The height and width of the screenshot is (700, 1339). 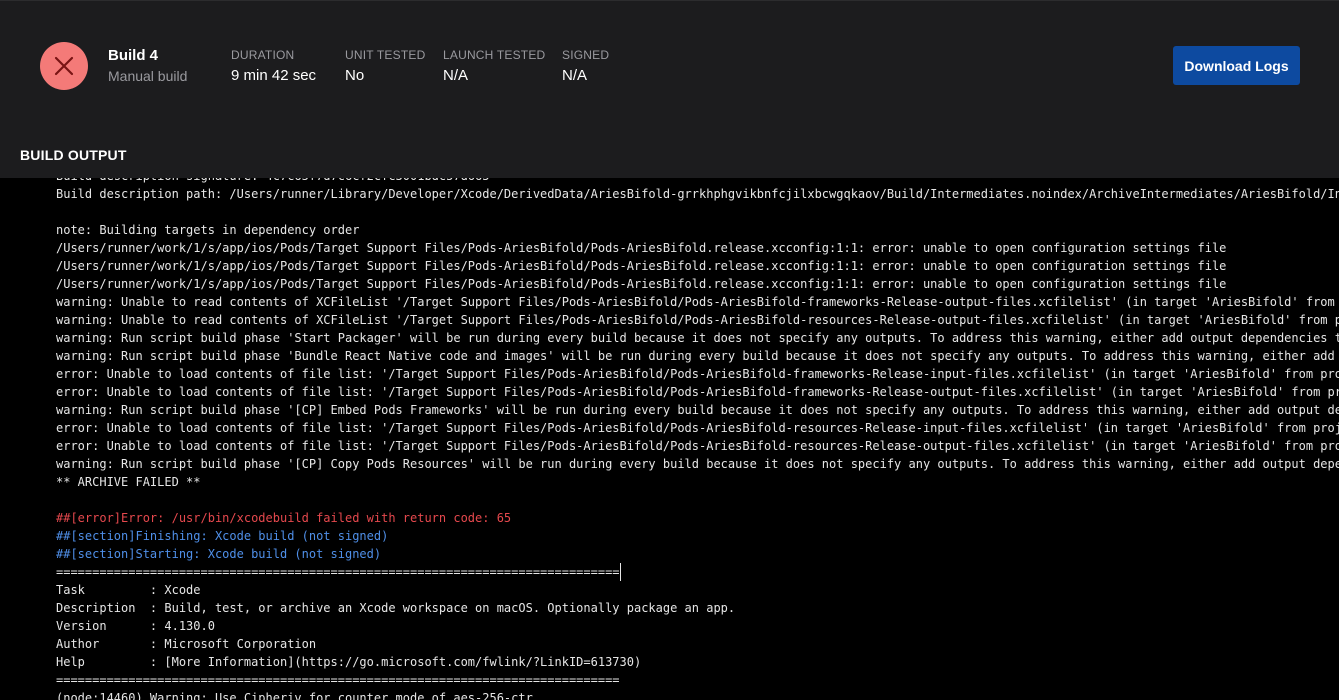 What do you see at coordinates (148, 76) in the screenshot?
I see `build-trigger-type: Manual build` at bounding box center [148, 76].